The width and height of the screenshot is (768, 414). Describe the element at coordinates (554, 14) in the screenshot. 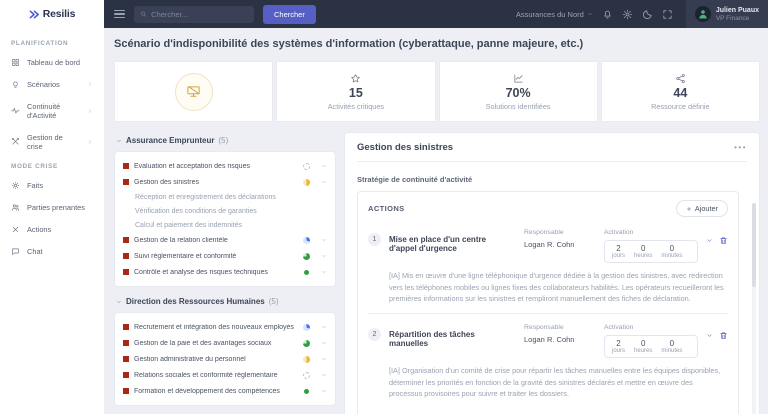

I see `organization-selector: Assurances du Nord` at that location.